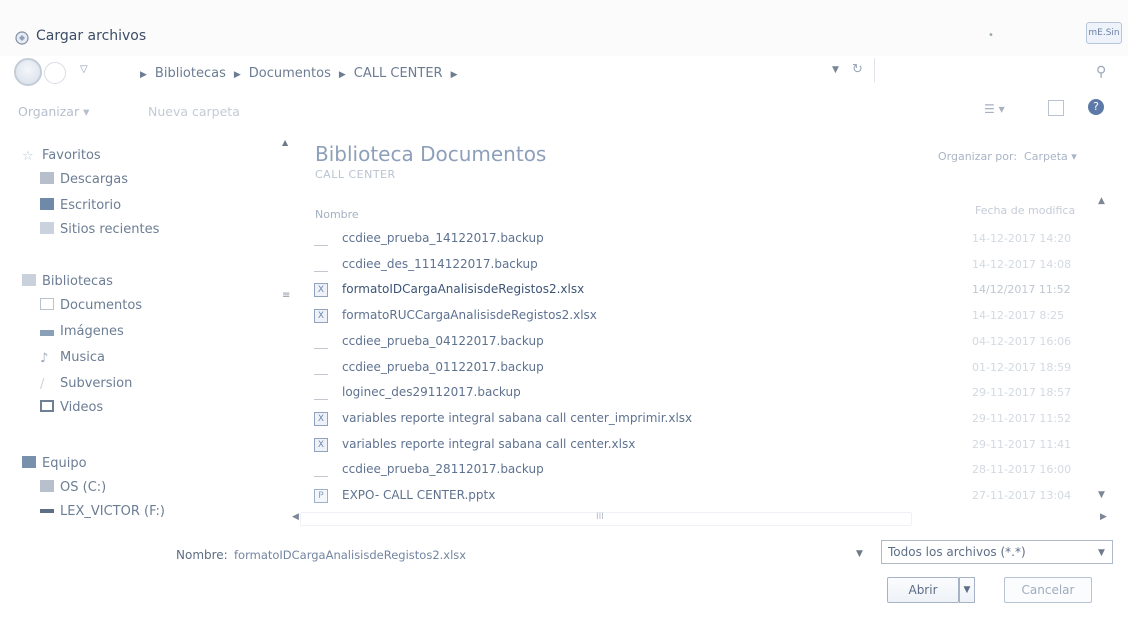 The image size is (1128, 624). What do you see at coordinates (28, 72) in the screenshot?
I see `back-arrow-icon` at bounding box center [28, 72].